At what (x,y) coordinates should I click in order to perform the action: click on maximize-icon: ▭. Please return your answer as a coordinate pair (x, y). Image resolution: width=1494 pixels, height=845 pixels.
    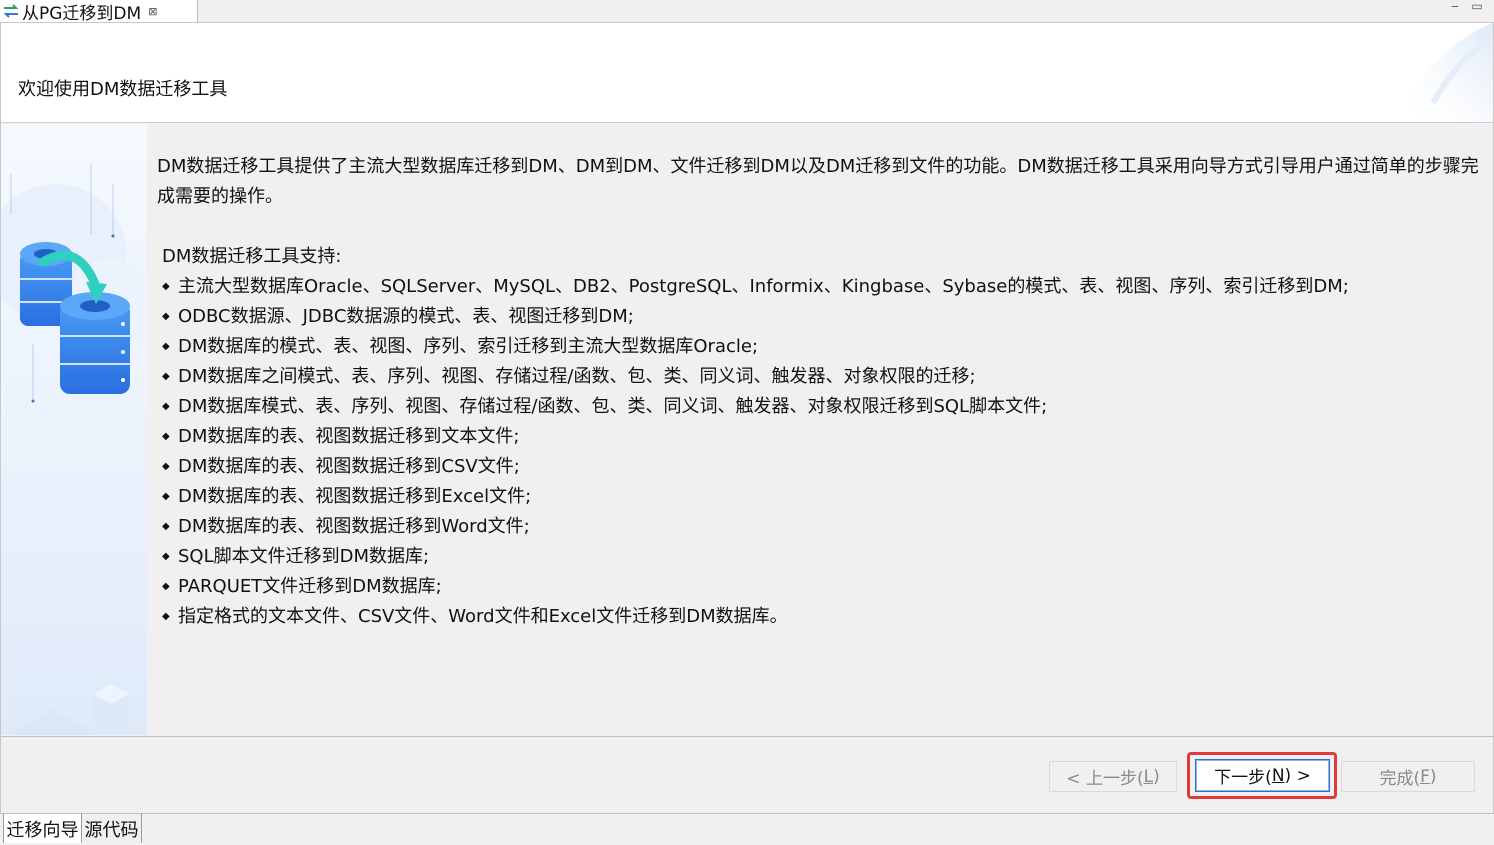
    Looking at the image, I should click on (1477, 7).